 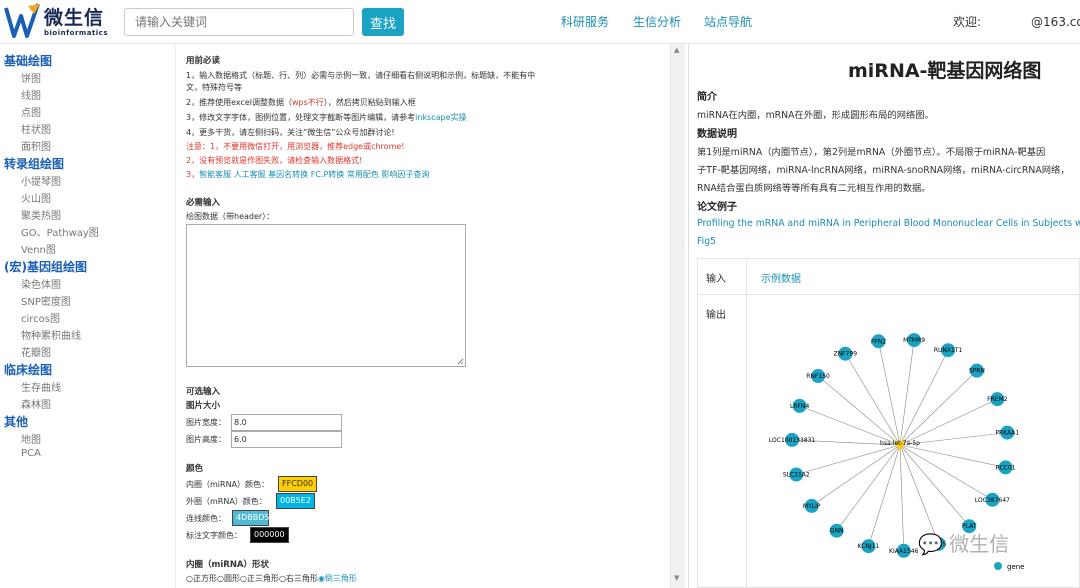 What do you see at coordinates (31, 438) in the screenshot?
I see `sidebar-item-4-0: 地图` at bounding box center [31, 438].